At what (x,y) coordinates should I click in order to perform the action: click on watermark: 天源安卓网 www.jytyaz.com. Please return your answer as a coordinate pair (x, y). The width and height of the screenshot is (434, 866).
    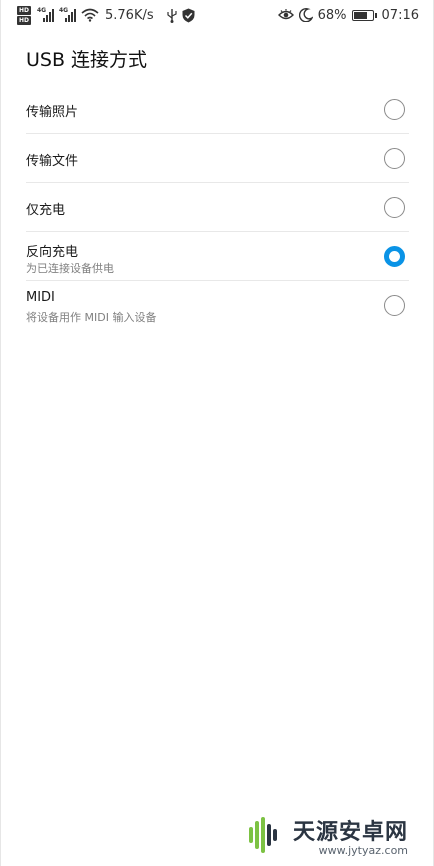
    Looking at the image, I should click on (324, 835).